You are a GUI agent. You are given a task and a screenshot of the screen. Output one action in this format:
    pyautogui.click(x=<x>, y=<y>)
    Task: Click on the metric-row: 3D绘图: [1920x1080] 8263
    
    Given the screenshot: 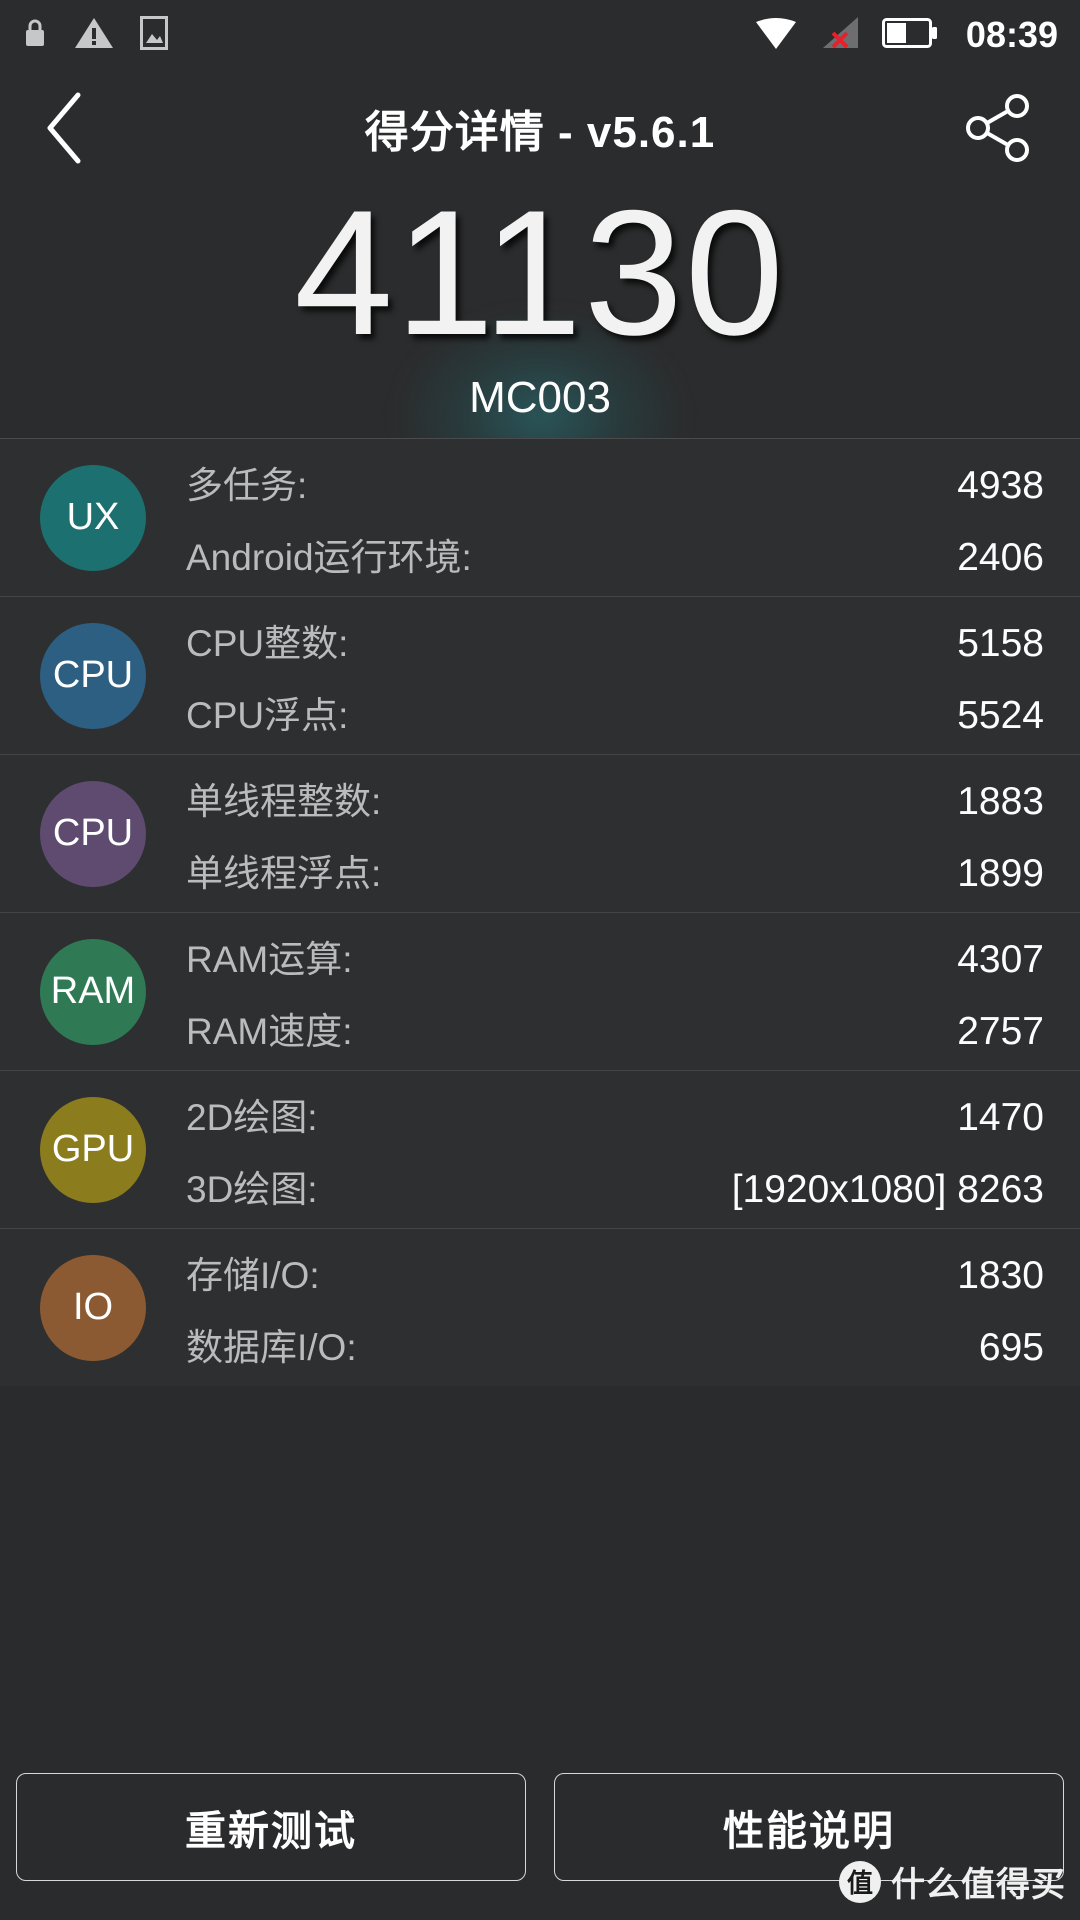 What is the action you would take?
    pyautogui.click(x=615, y=1186)
    